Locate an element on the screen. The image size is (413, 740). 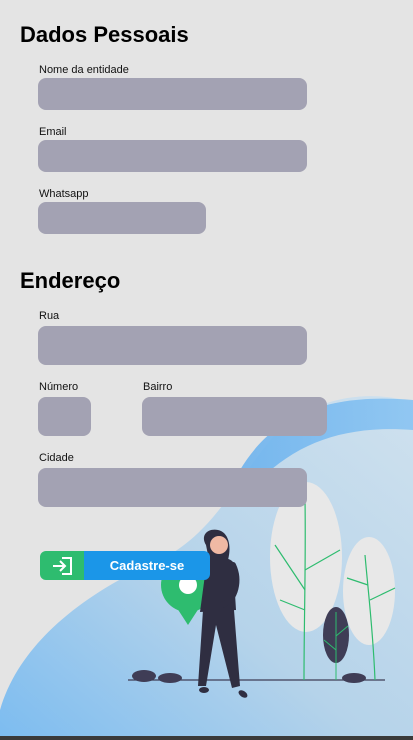
street-input is located at coordinates (172, 345).